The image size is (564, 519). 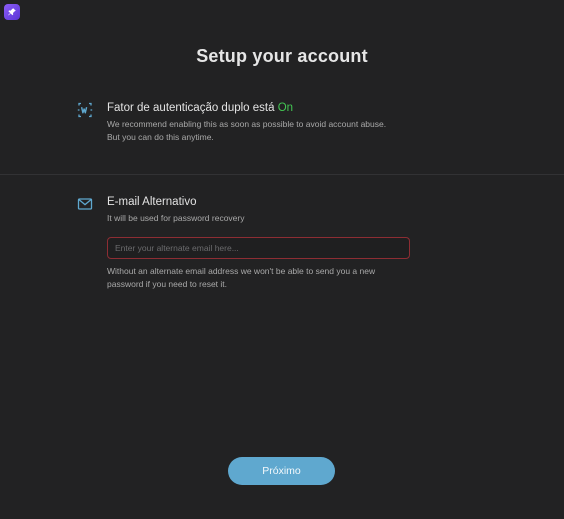 I want to click on two-factor-shield-icon, so click(x=85, y=110).